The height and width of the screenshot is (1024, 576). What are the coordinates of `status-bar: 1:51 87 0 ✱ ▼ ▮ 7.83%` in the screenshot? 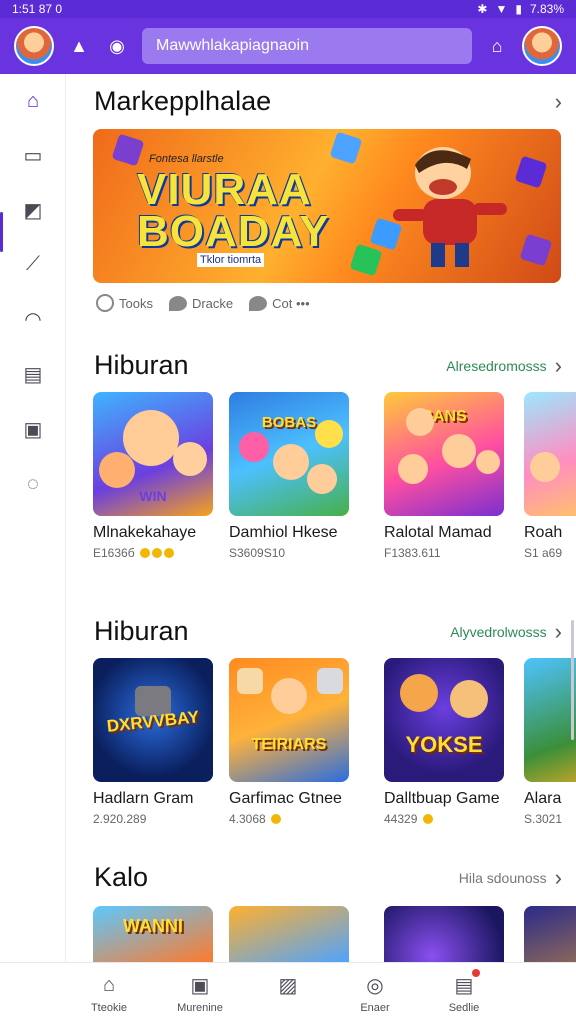 It's located at (288, 9).